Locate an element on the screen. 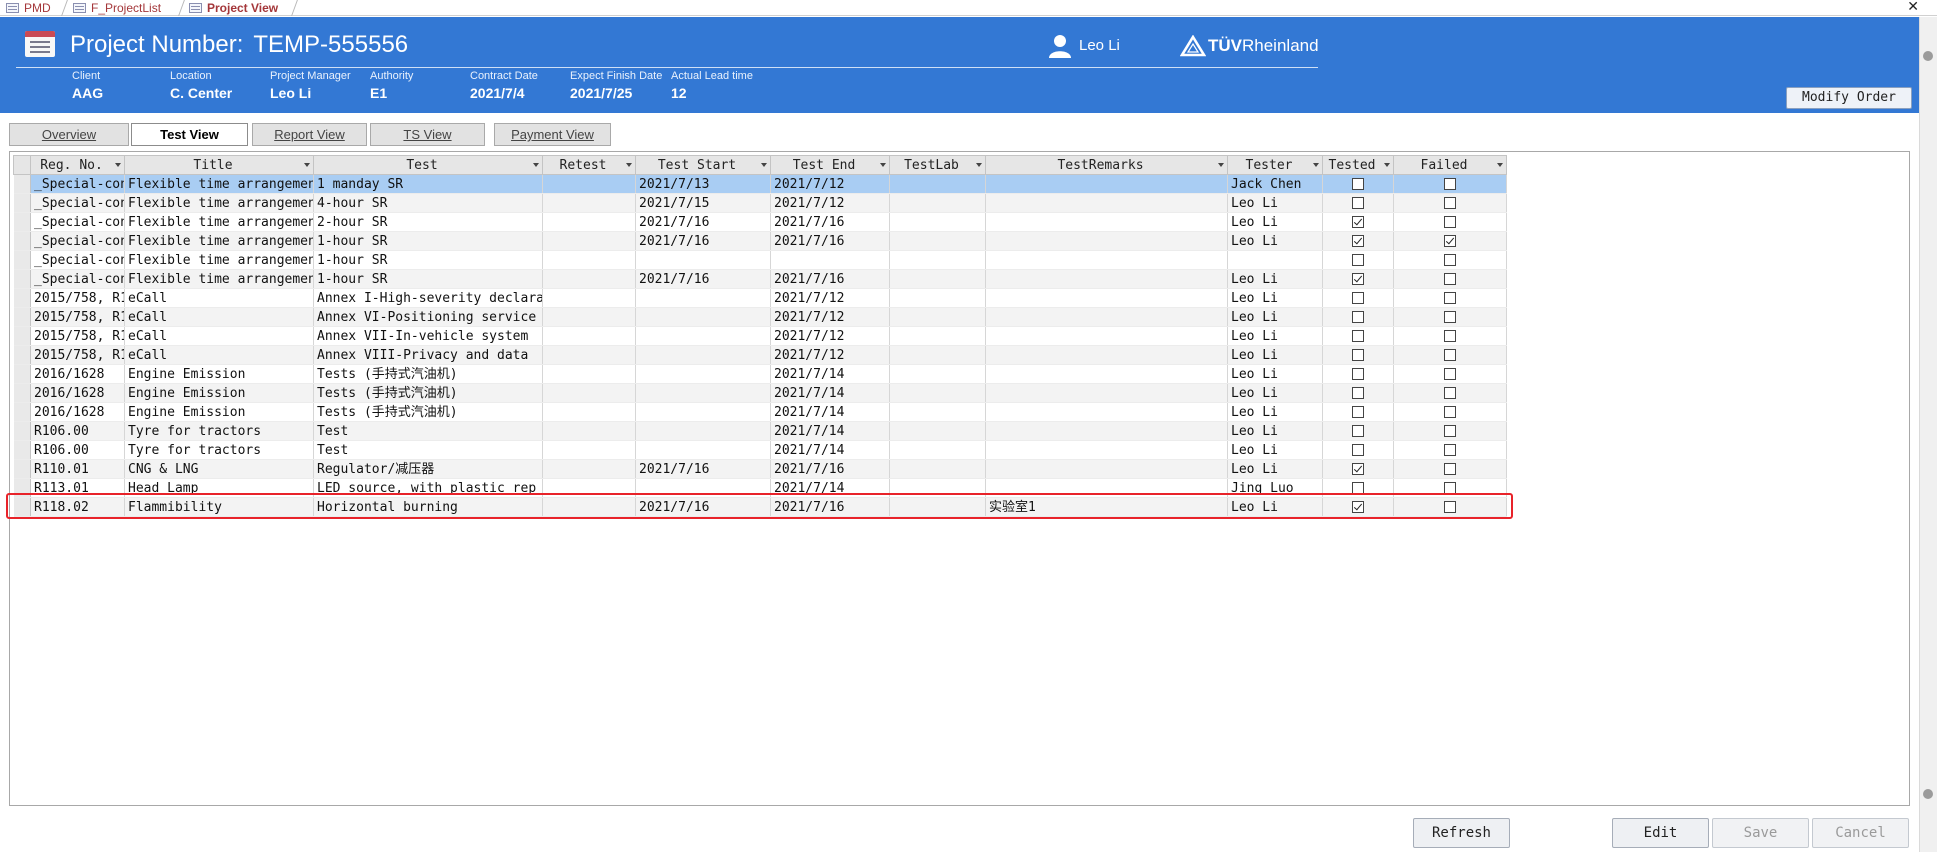 The height and width of the screenshot is (852, 1937). cell-test: Horizontal burning is located at coordinates (428, 507).